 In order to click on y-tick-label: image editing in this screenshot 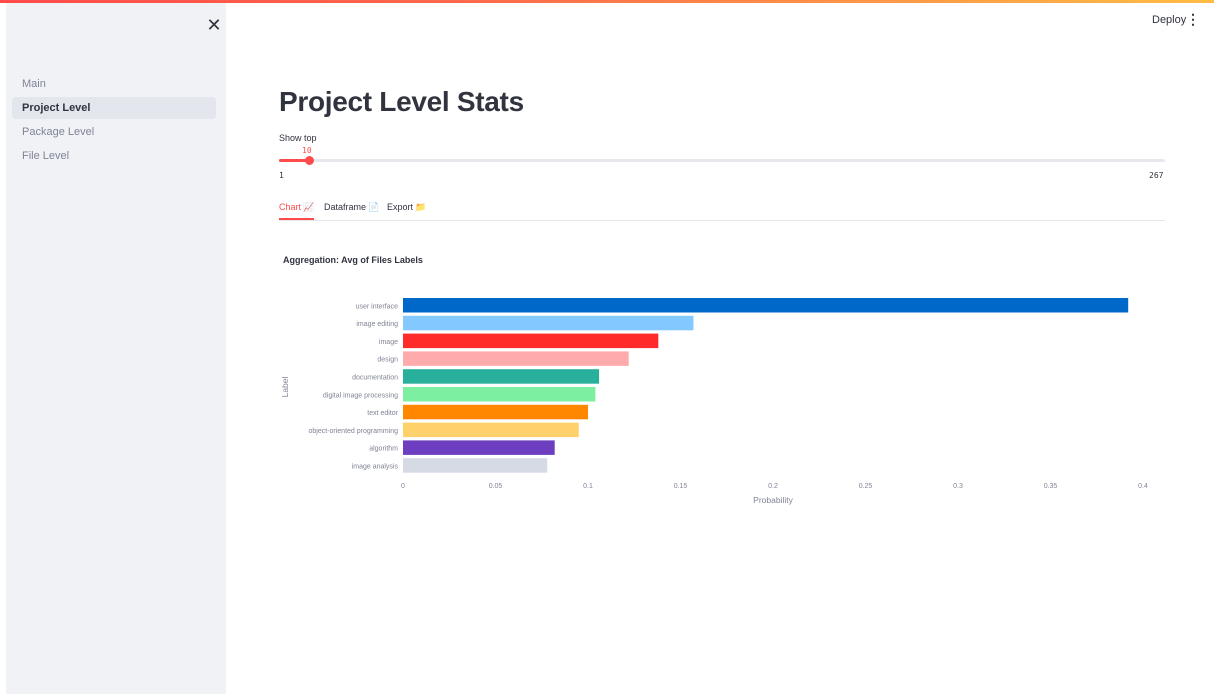, I will do `click(377, 324)`.